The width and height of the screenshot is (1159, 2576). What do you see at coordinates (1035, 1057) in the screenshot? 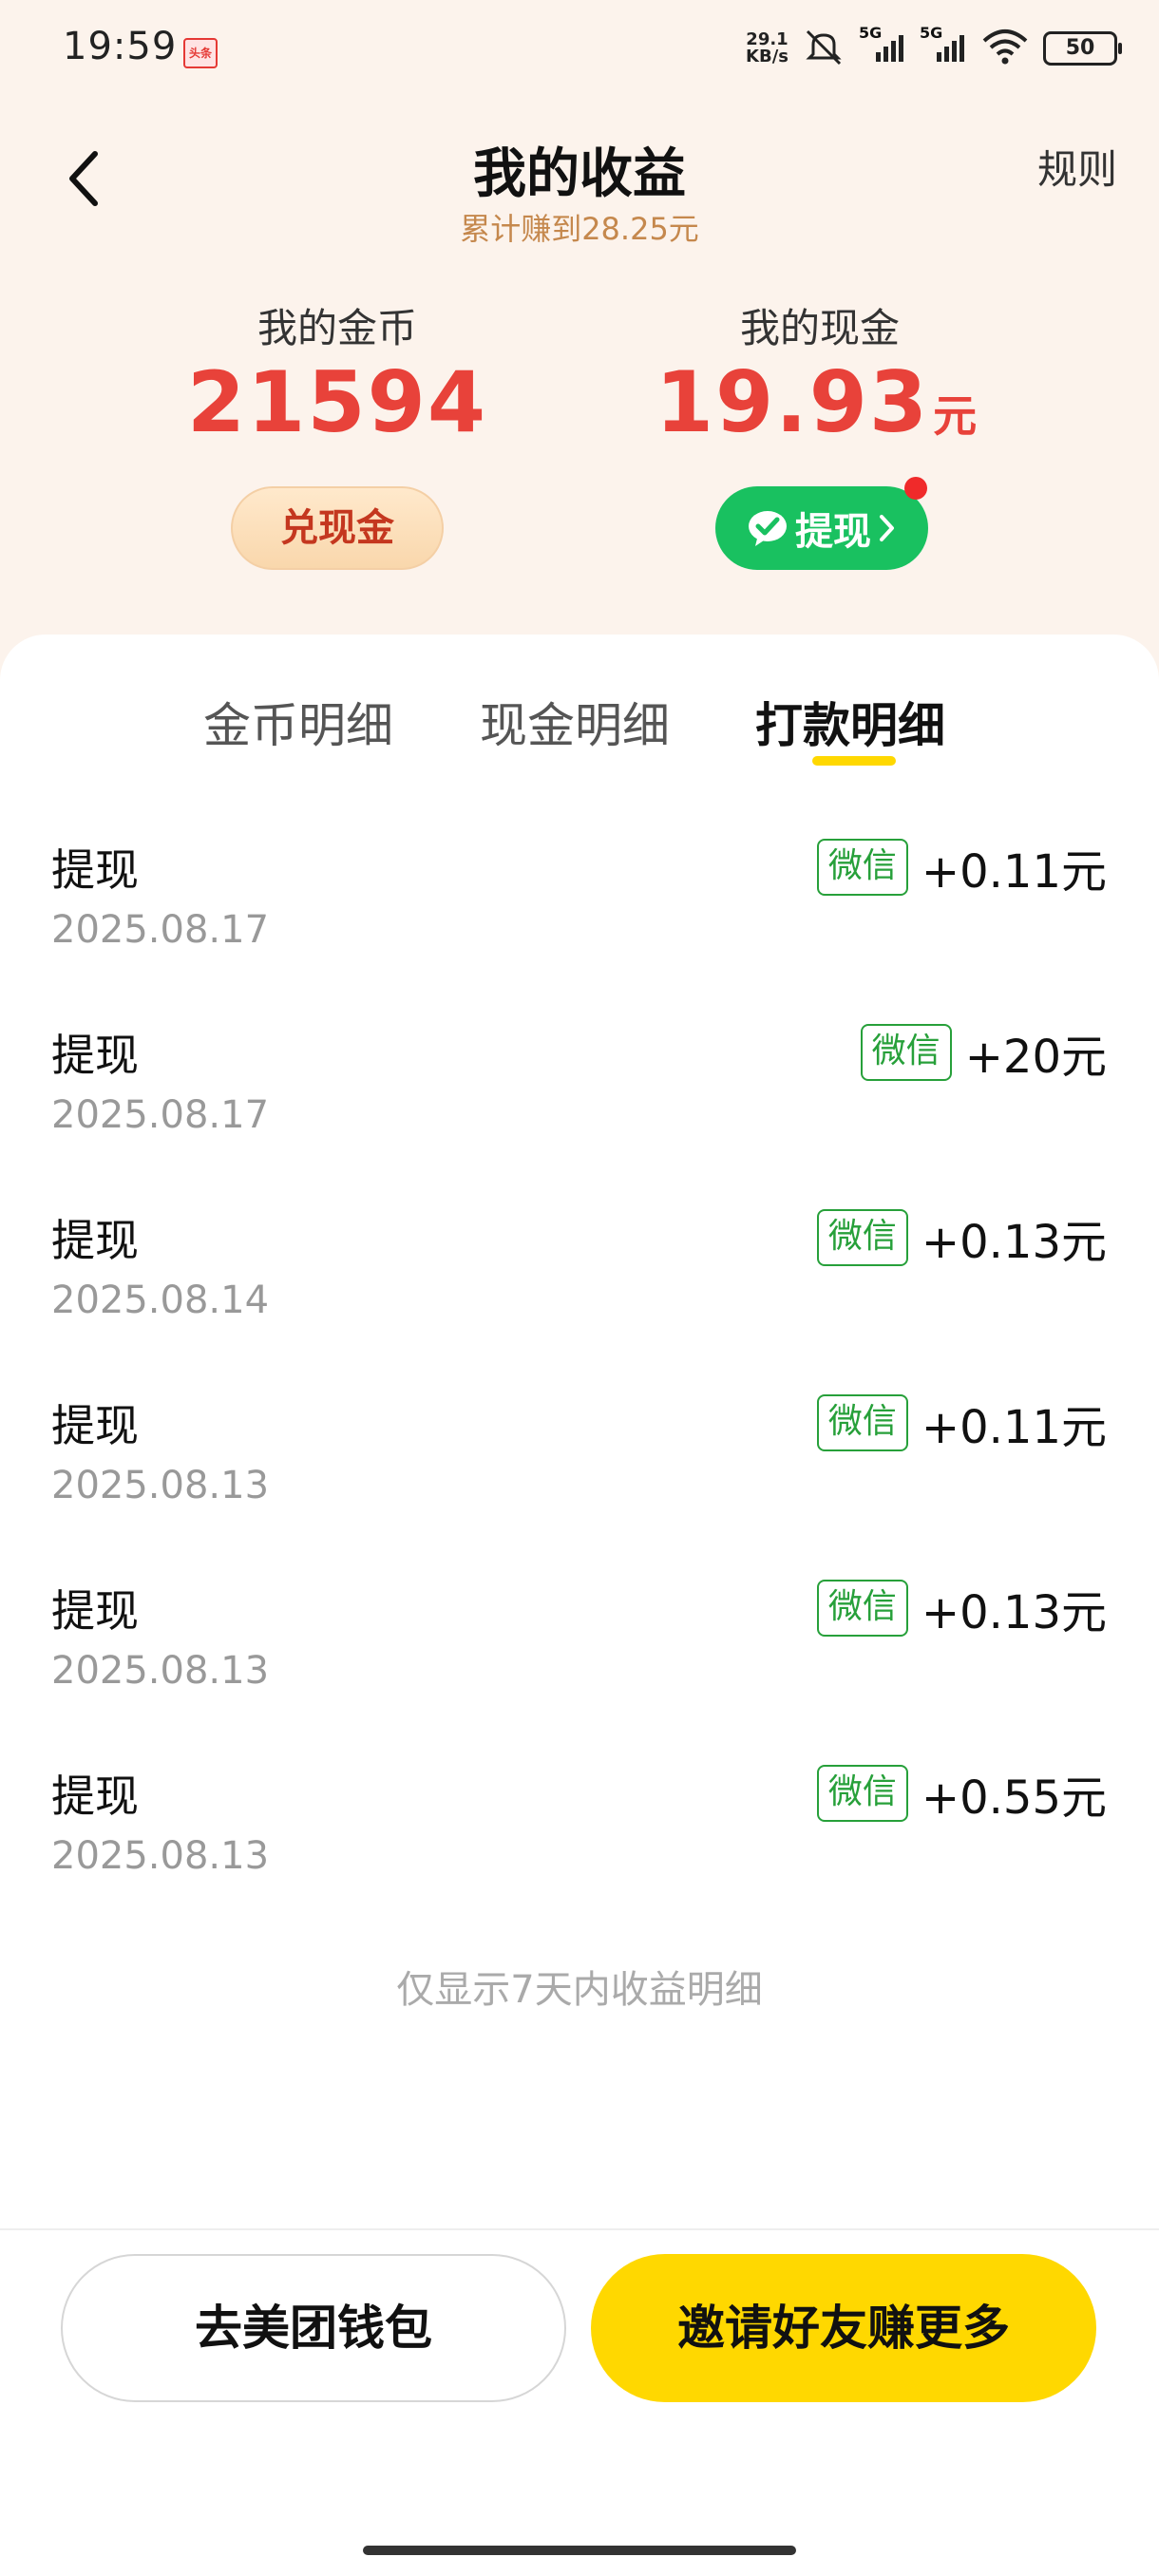
I see `record-amount: +20元` at bounding box center [1035, 1057].